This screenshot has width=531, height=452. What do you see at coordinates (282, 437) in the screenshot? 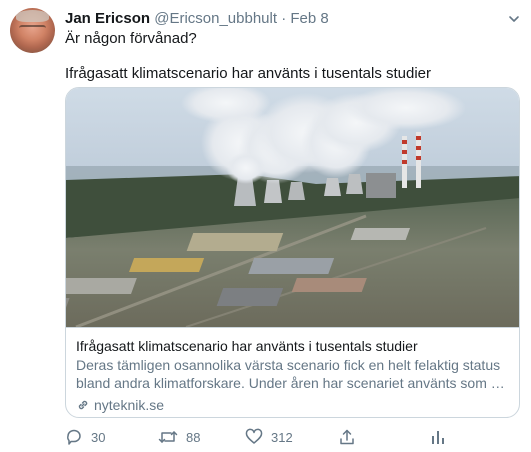
I see `like-count: 312` at bounding box center [282, 437].